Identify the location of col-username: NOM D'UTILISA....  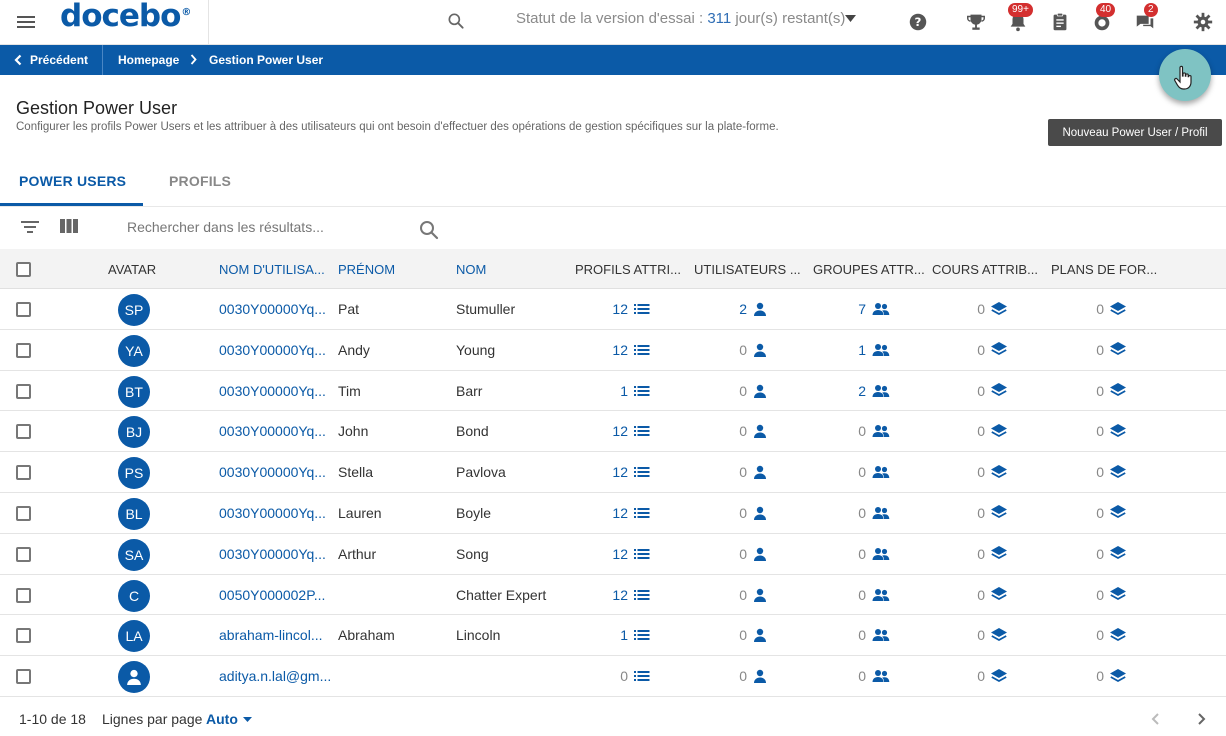
(272, 269).